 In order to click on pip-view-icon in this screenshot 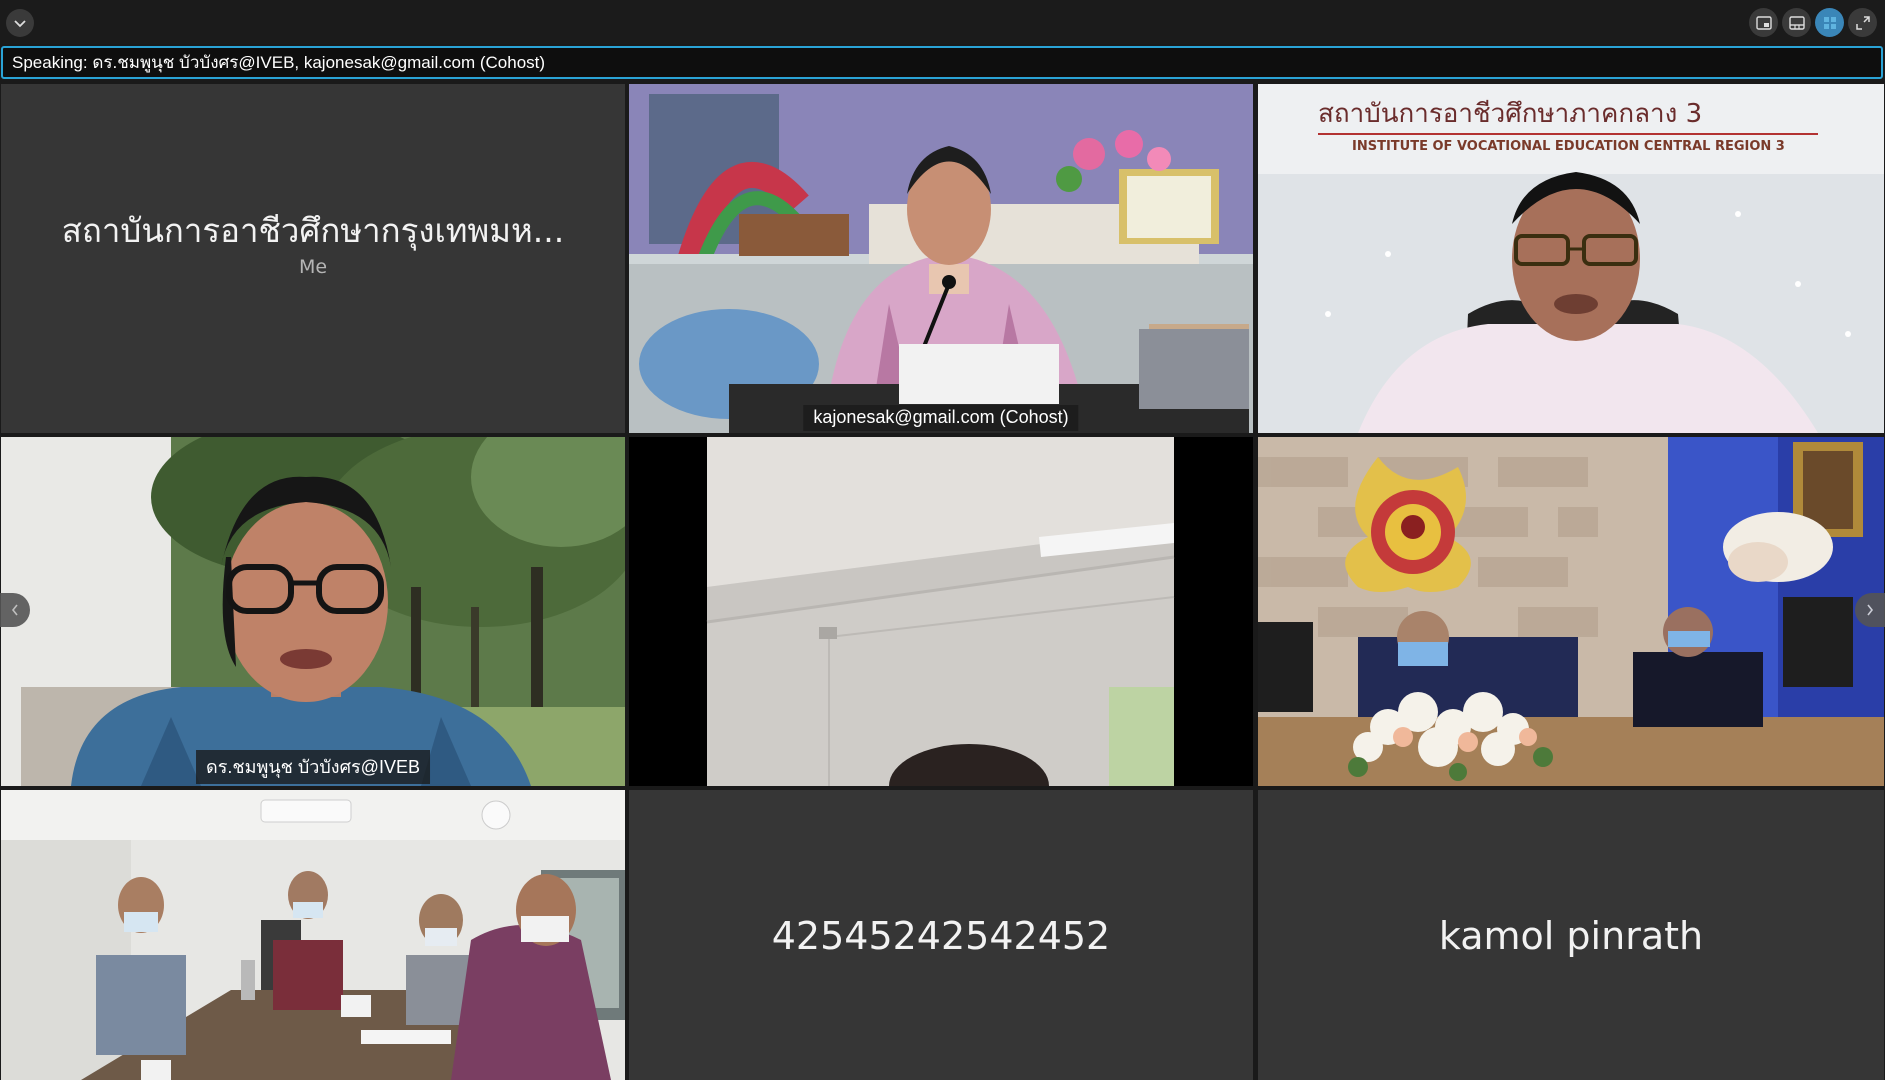, I will do `click(1763, 22)`.